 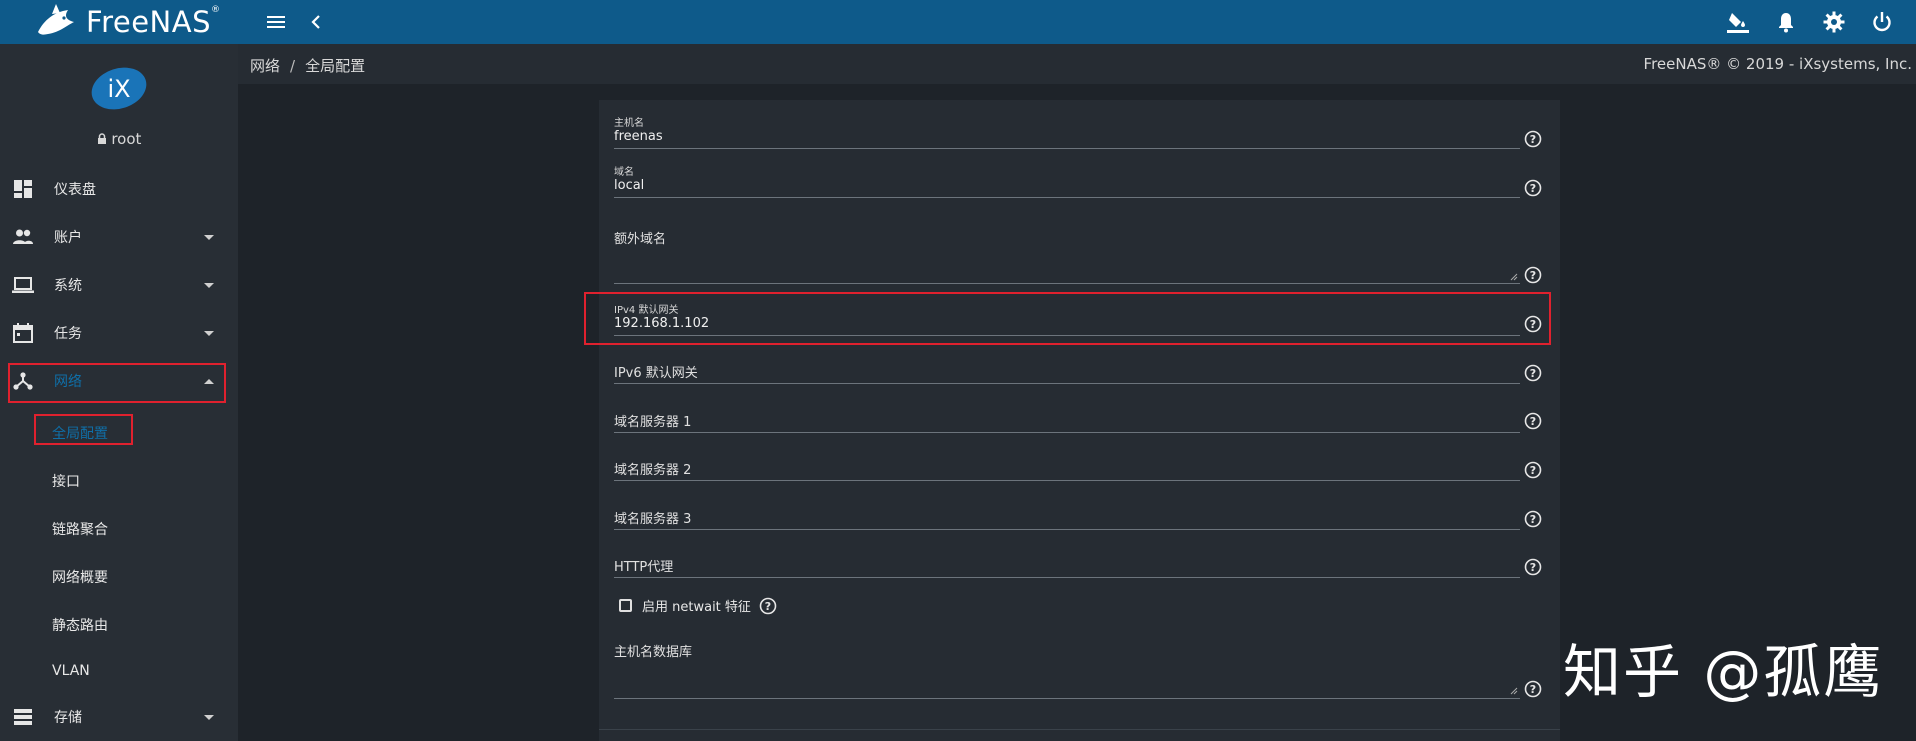 What do you see at coordinates (68, 334) in the screenshot?
I see `sidebar-item-label: 任务` at bounding box center [68, 334].